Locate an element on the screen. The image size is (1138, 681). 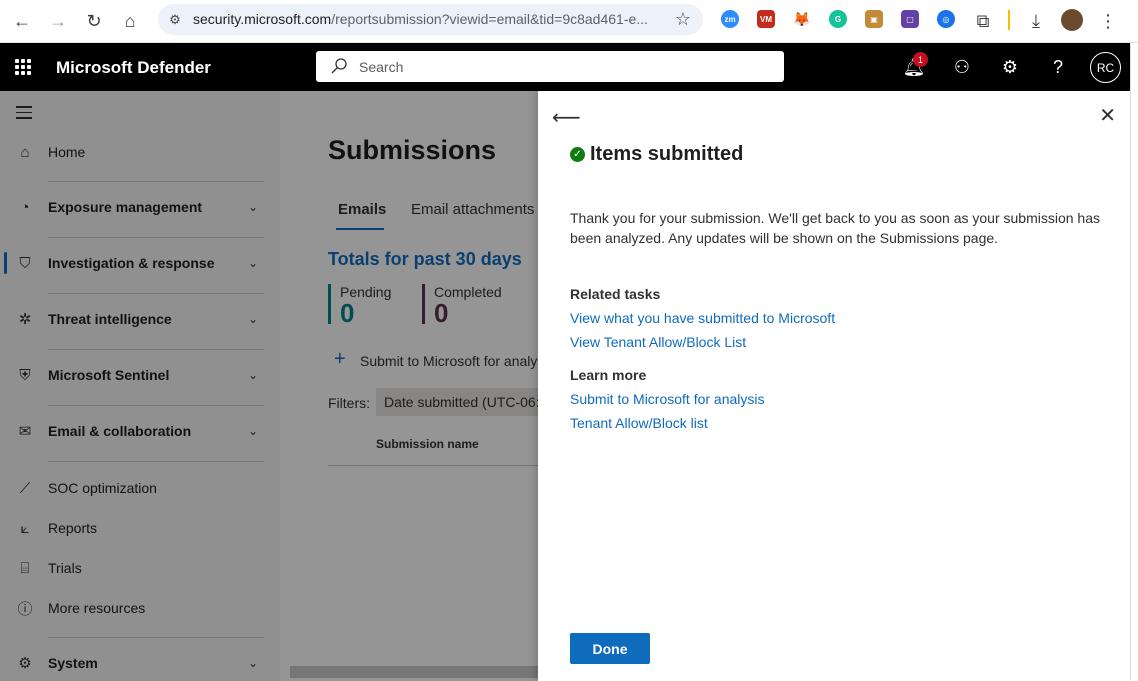
app-launcher-icon is located at coordinates (23, 67).